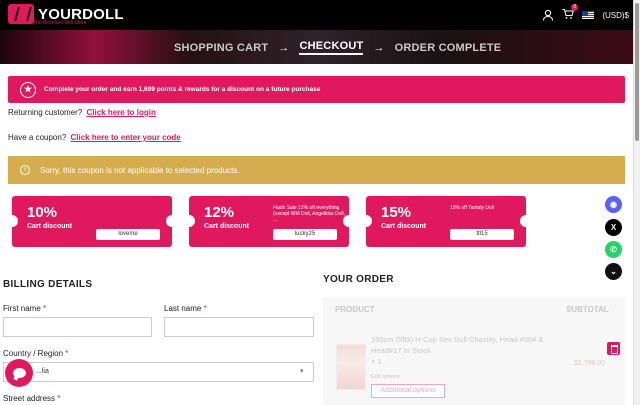  What do you see at coordinates (351, 367) in the screenshot?
I see `product-thumbnail` at bounding box center [351, 367].